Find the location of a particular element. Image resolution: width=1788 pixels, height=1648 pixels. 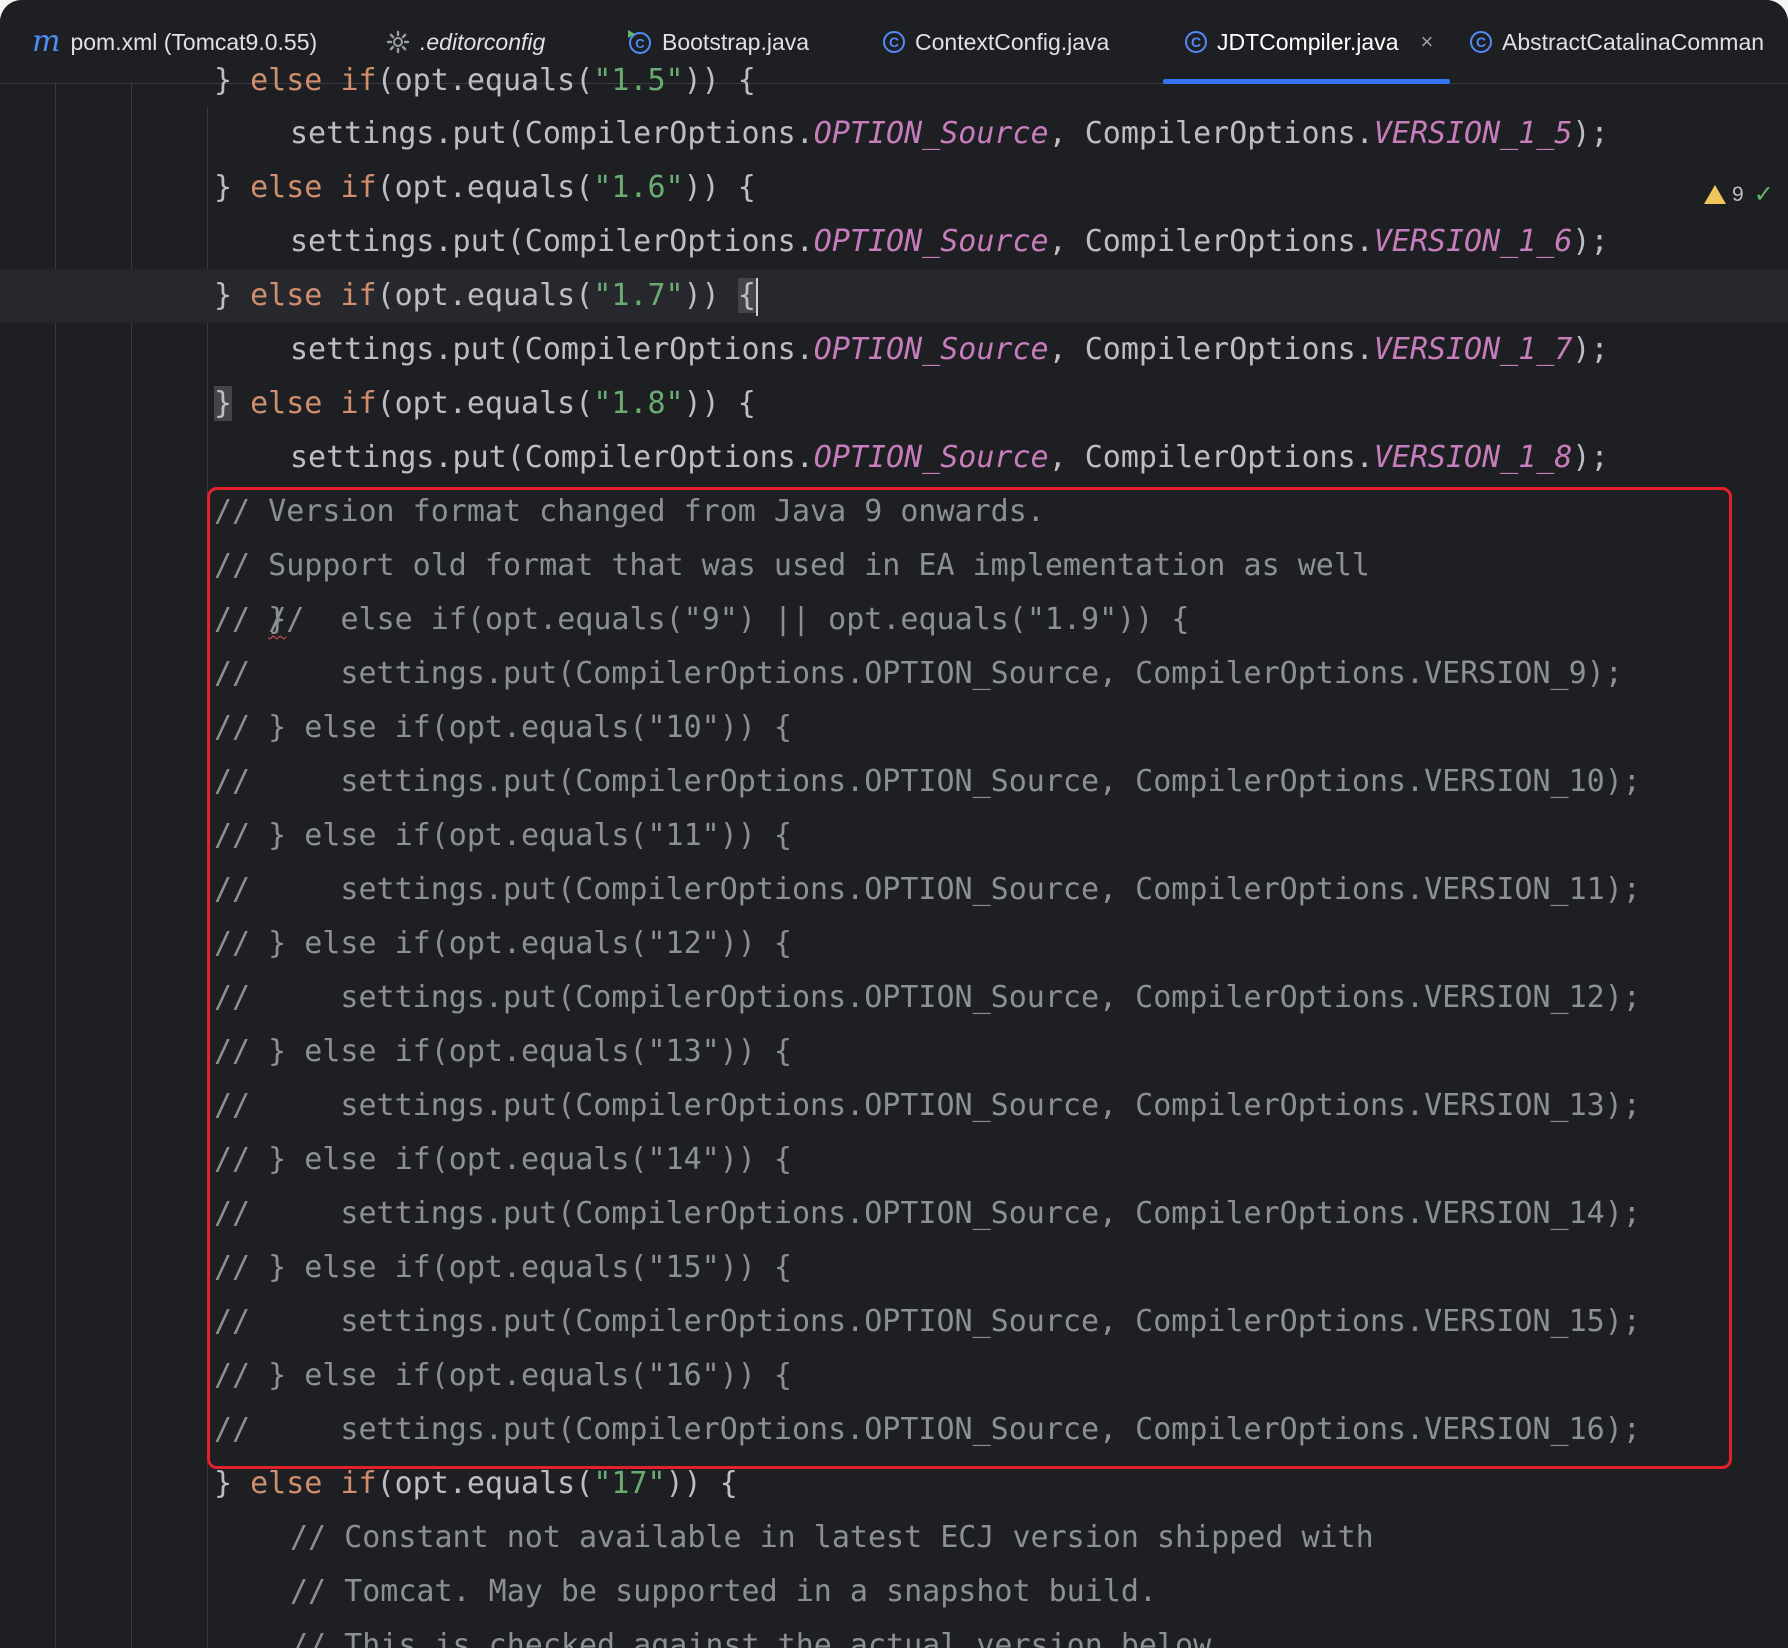

gear-icon is located at coordinates (398, 42).